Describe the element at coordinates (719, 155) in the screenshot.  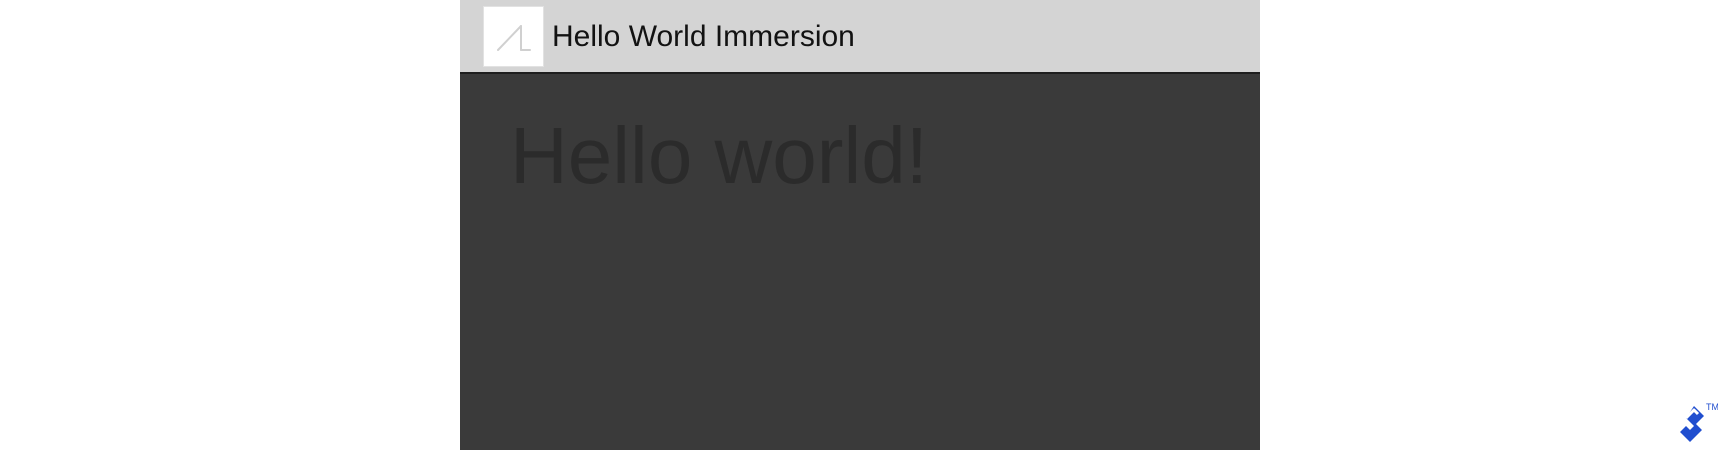
I see `hello-world-text: Hello world!` at that location.